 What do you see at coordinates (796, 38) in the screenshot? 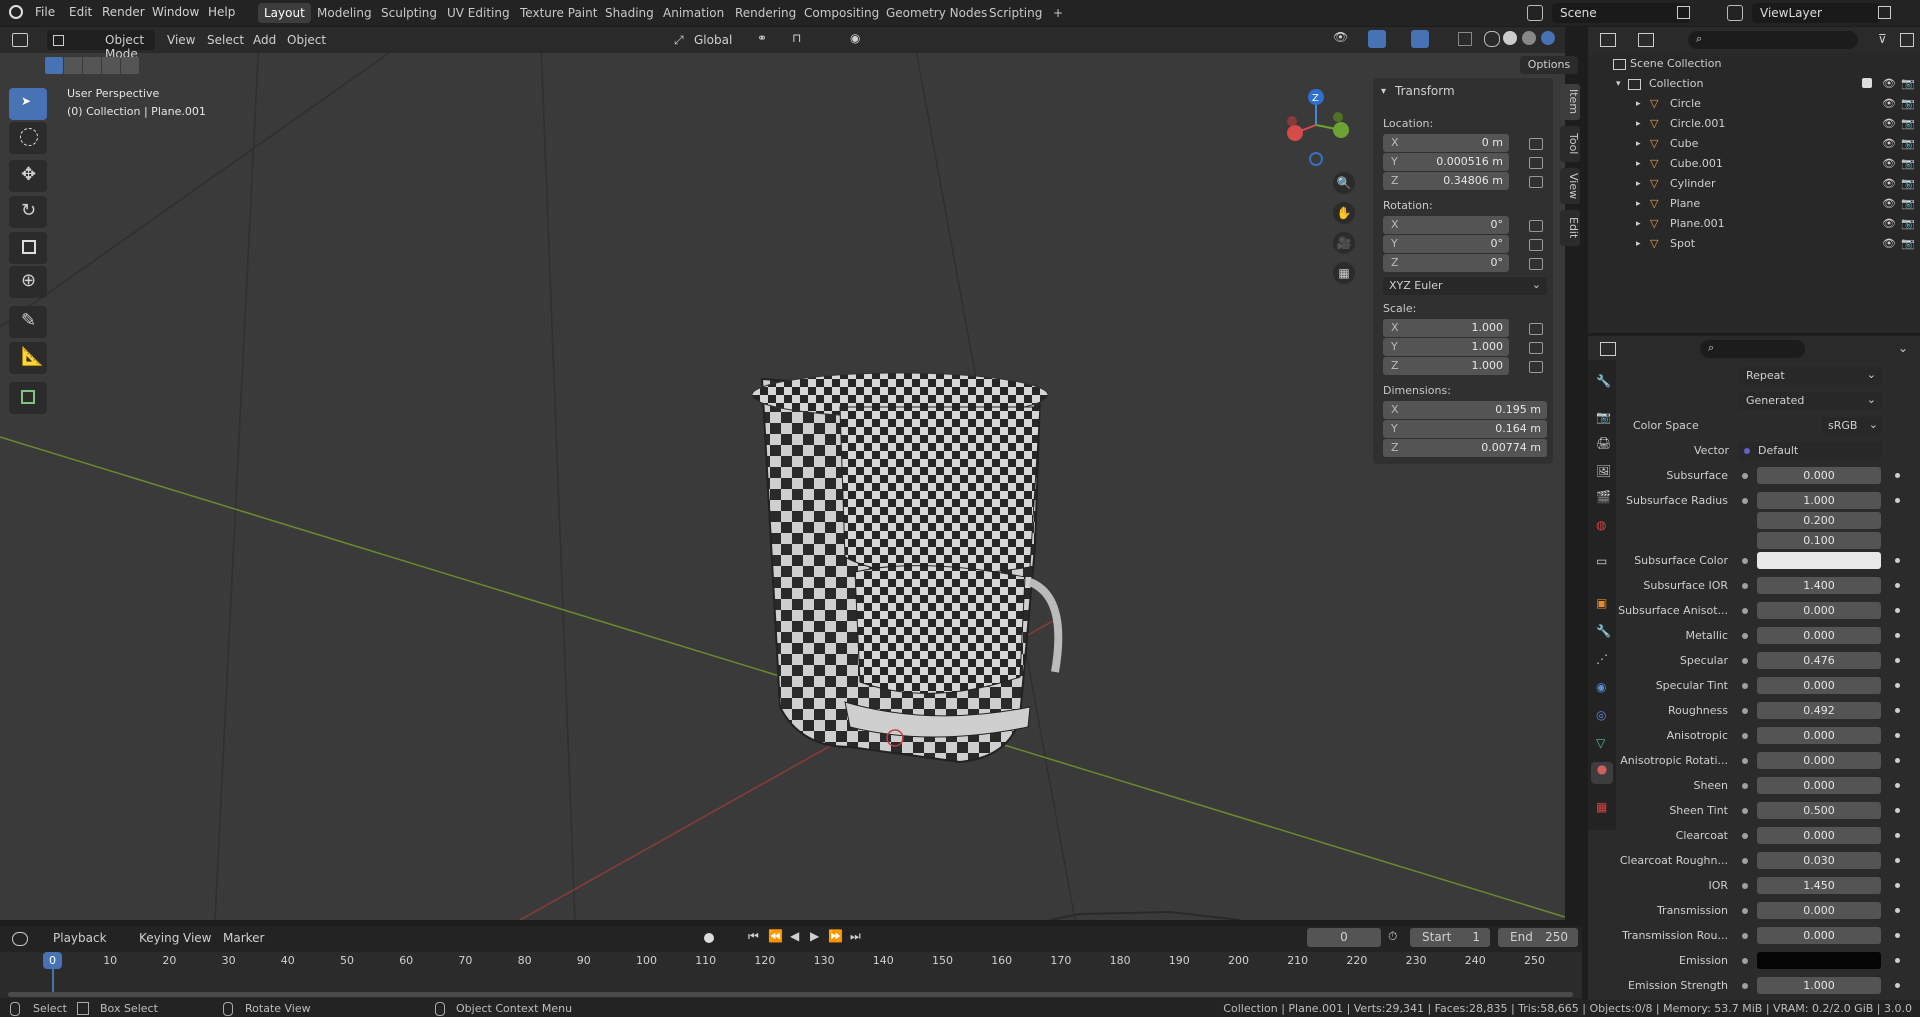
I see `snap-icon: ⊓` at bounding box center [796, 38].